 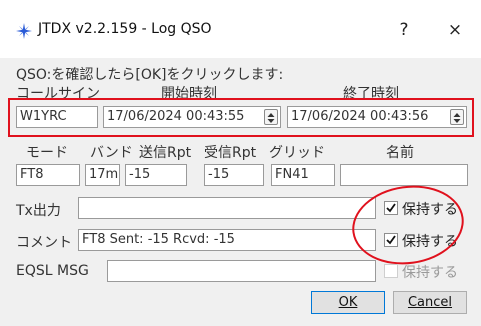 I want to click on end-datetime-spin-arrows-icon, so click(x=457, y=117).